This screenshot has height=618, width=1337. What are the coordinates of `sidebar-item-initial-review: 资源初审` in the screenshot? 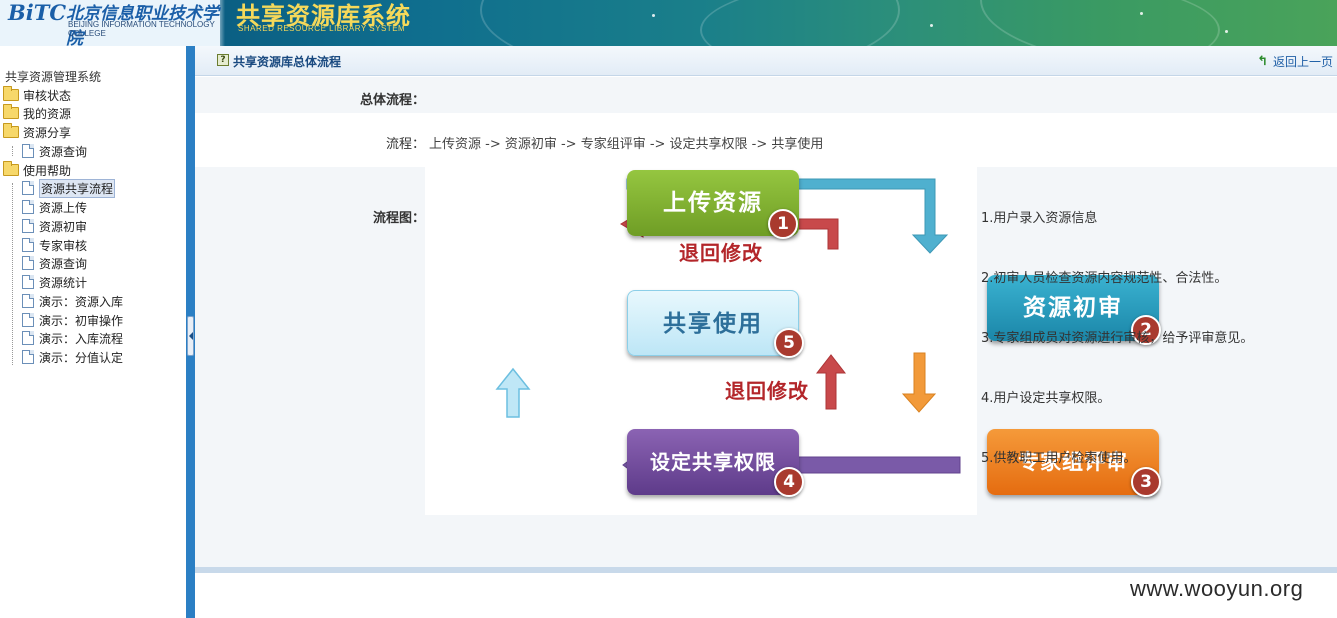 It's located at (54, 226).